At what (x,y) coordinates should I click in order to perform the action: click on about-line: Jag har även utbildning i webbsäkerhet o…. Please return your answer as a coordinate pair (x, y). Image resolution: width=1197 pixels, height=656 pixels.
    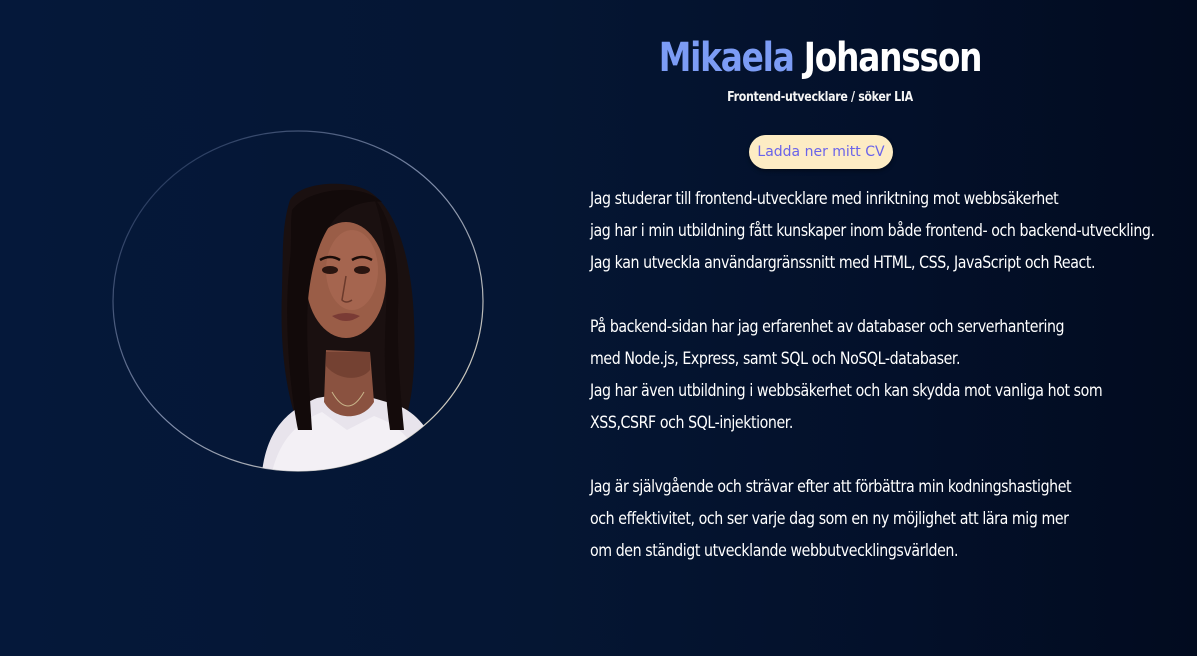
    Looking at the image, I should click on (846, 390).